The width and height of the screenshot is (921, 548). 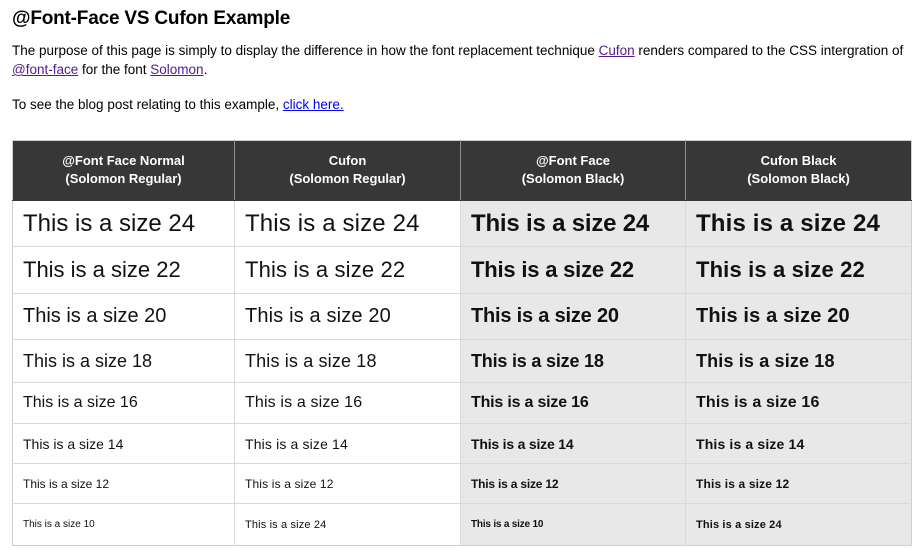 What do you see at coordinates (151, 18) in the screenshot?
I see `page-title: @Font-Face VS Cufon Example` at bounding box center [151, 18].